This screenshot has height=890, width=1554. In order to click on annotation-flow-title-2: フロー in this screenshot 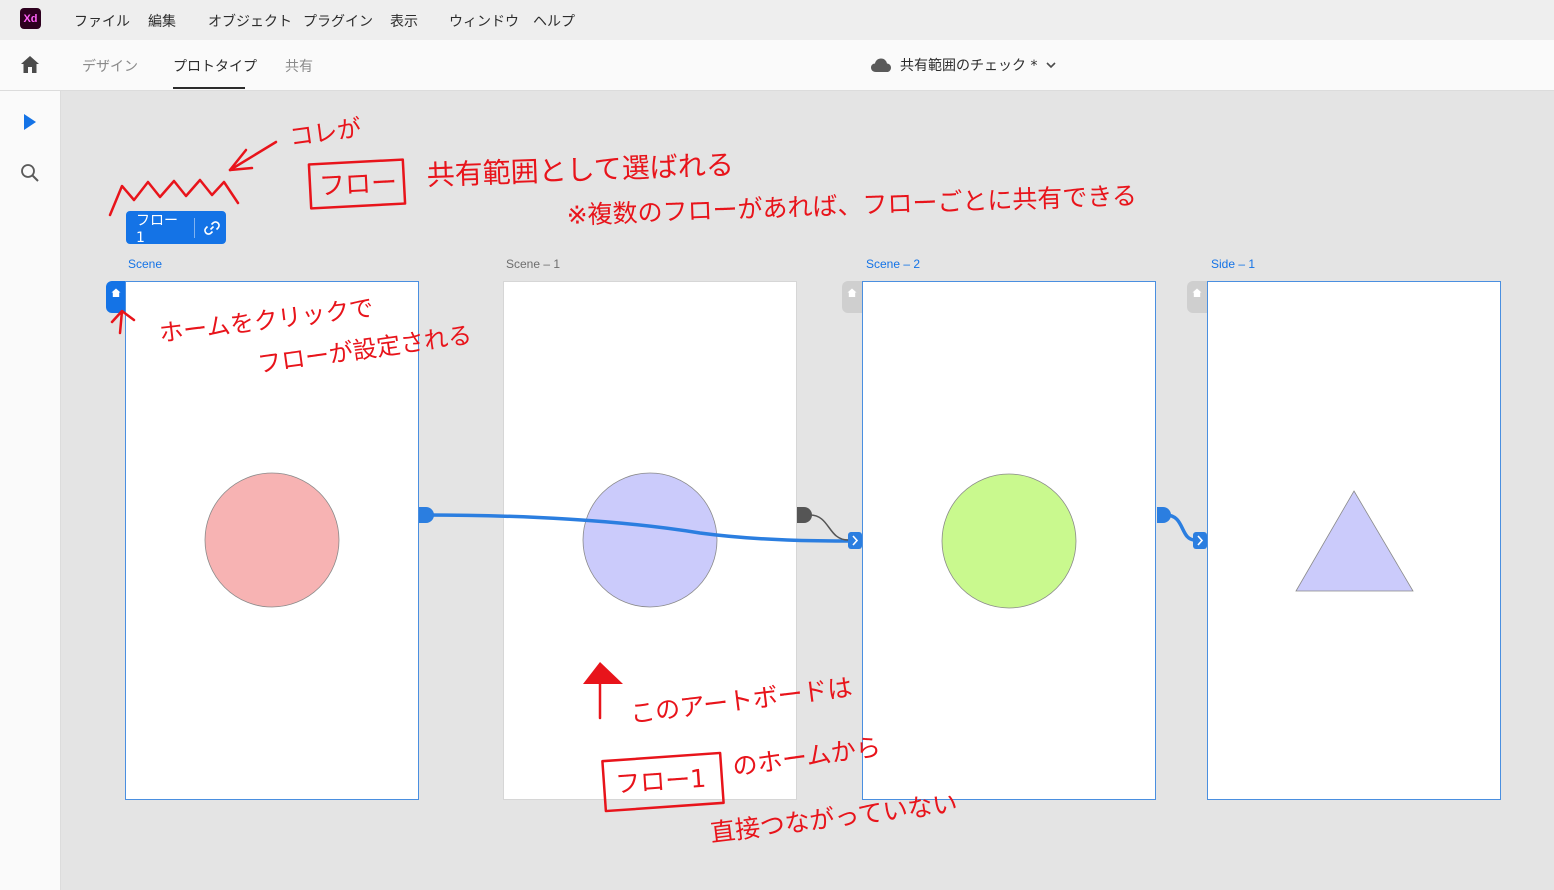, I will do `click(358, 184)`.